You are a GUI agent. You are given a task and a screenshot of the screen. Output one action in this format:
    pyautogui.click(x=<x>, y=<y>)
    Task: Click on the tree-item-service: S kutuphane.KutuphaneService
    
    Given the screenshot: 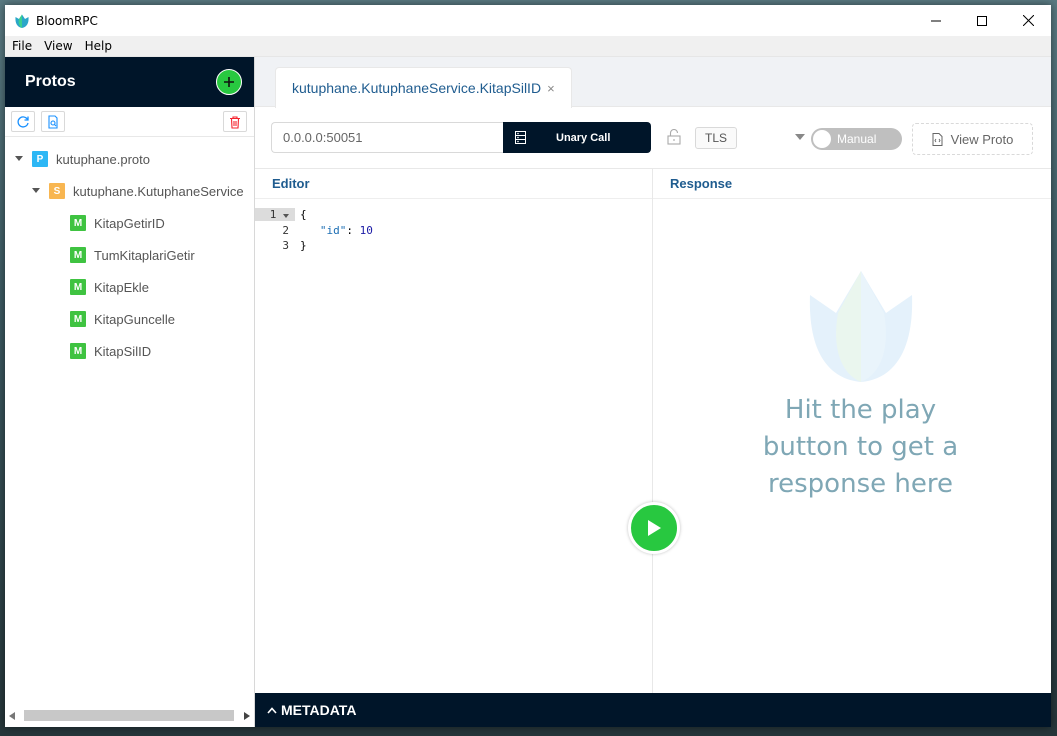 What is the action you would take?
    pyautogui.click(x=129, y=191)
    